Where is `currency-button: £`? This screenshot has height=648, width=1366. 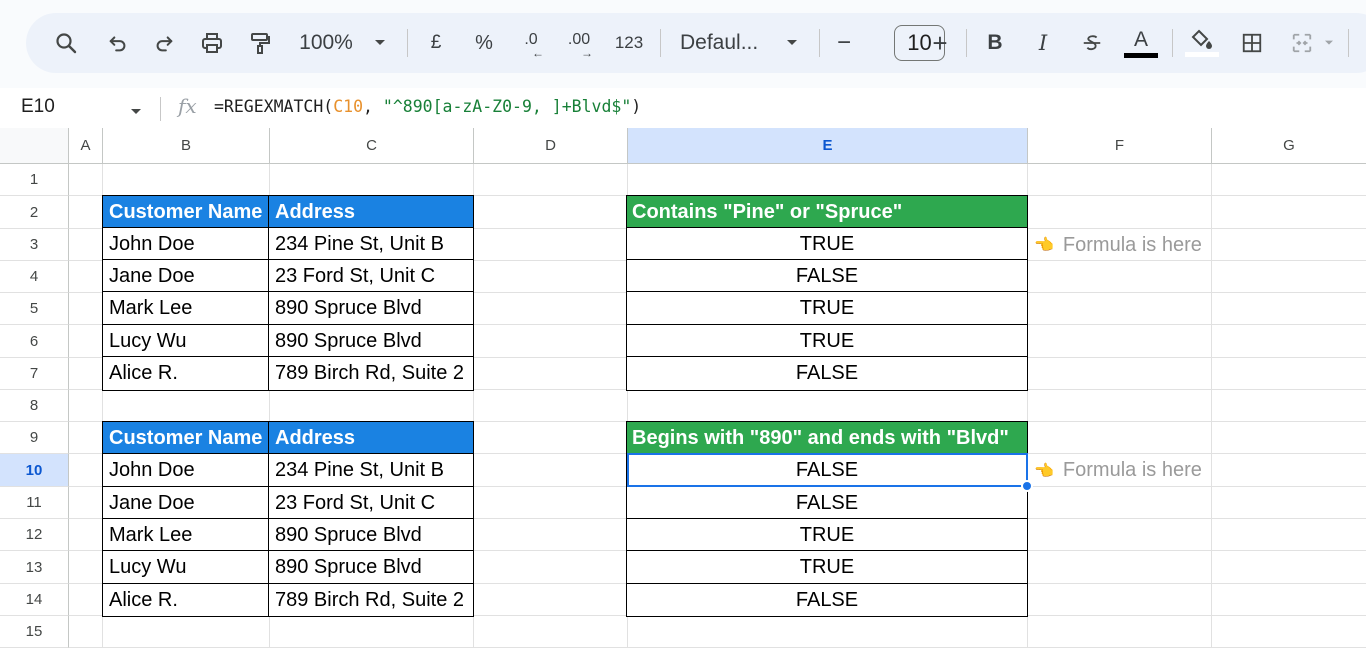 currency-button: £ is located at coordinates (436, 43).